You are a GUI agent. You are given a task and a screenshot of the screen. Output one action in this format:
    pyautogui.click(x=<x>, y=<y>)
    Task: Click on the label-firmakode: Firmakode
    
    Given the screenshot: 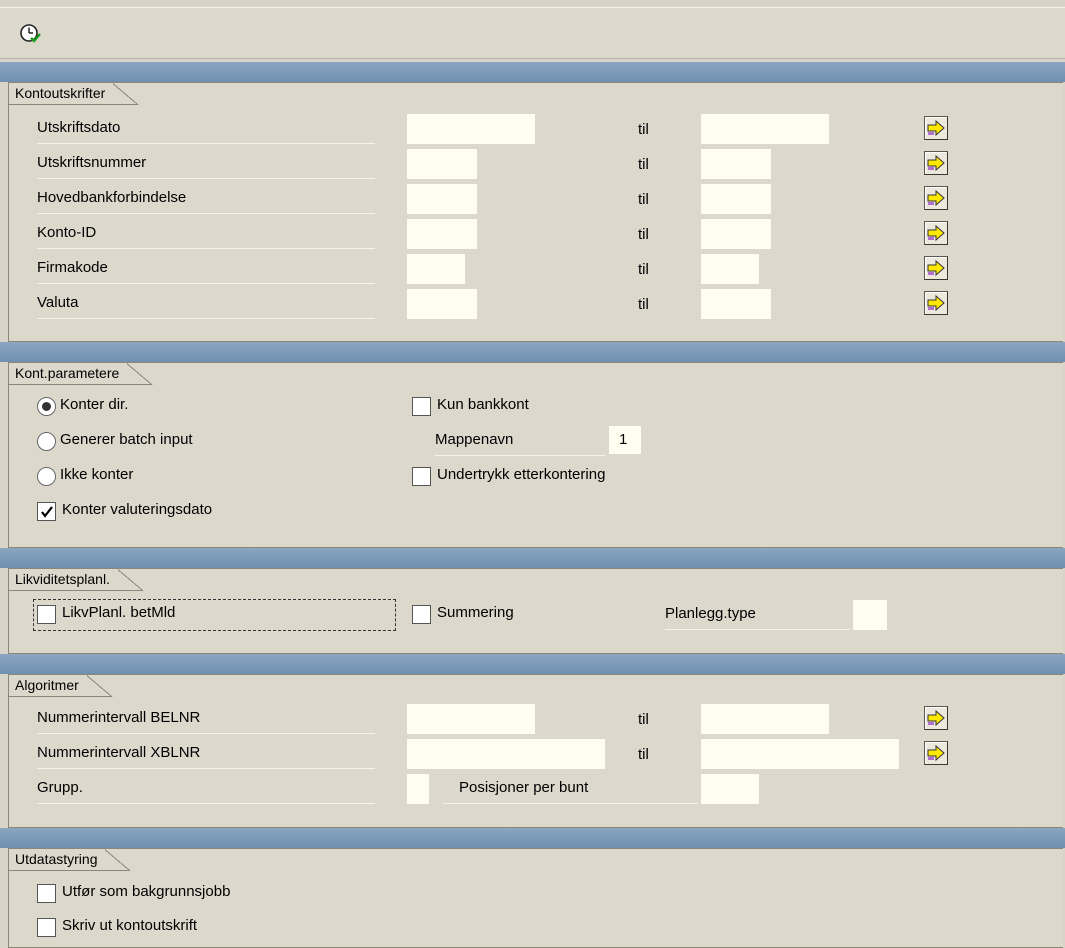 What is the action you would take?
    pyautogui.click(x=206, y=270)
    